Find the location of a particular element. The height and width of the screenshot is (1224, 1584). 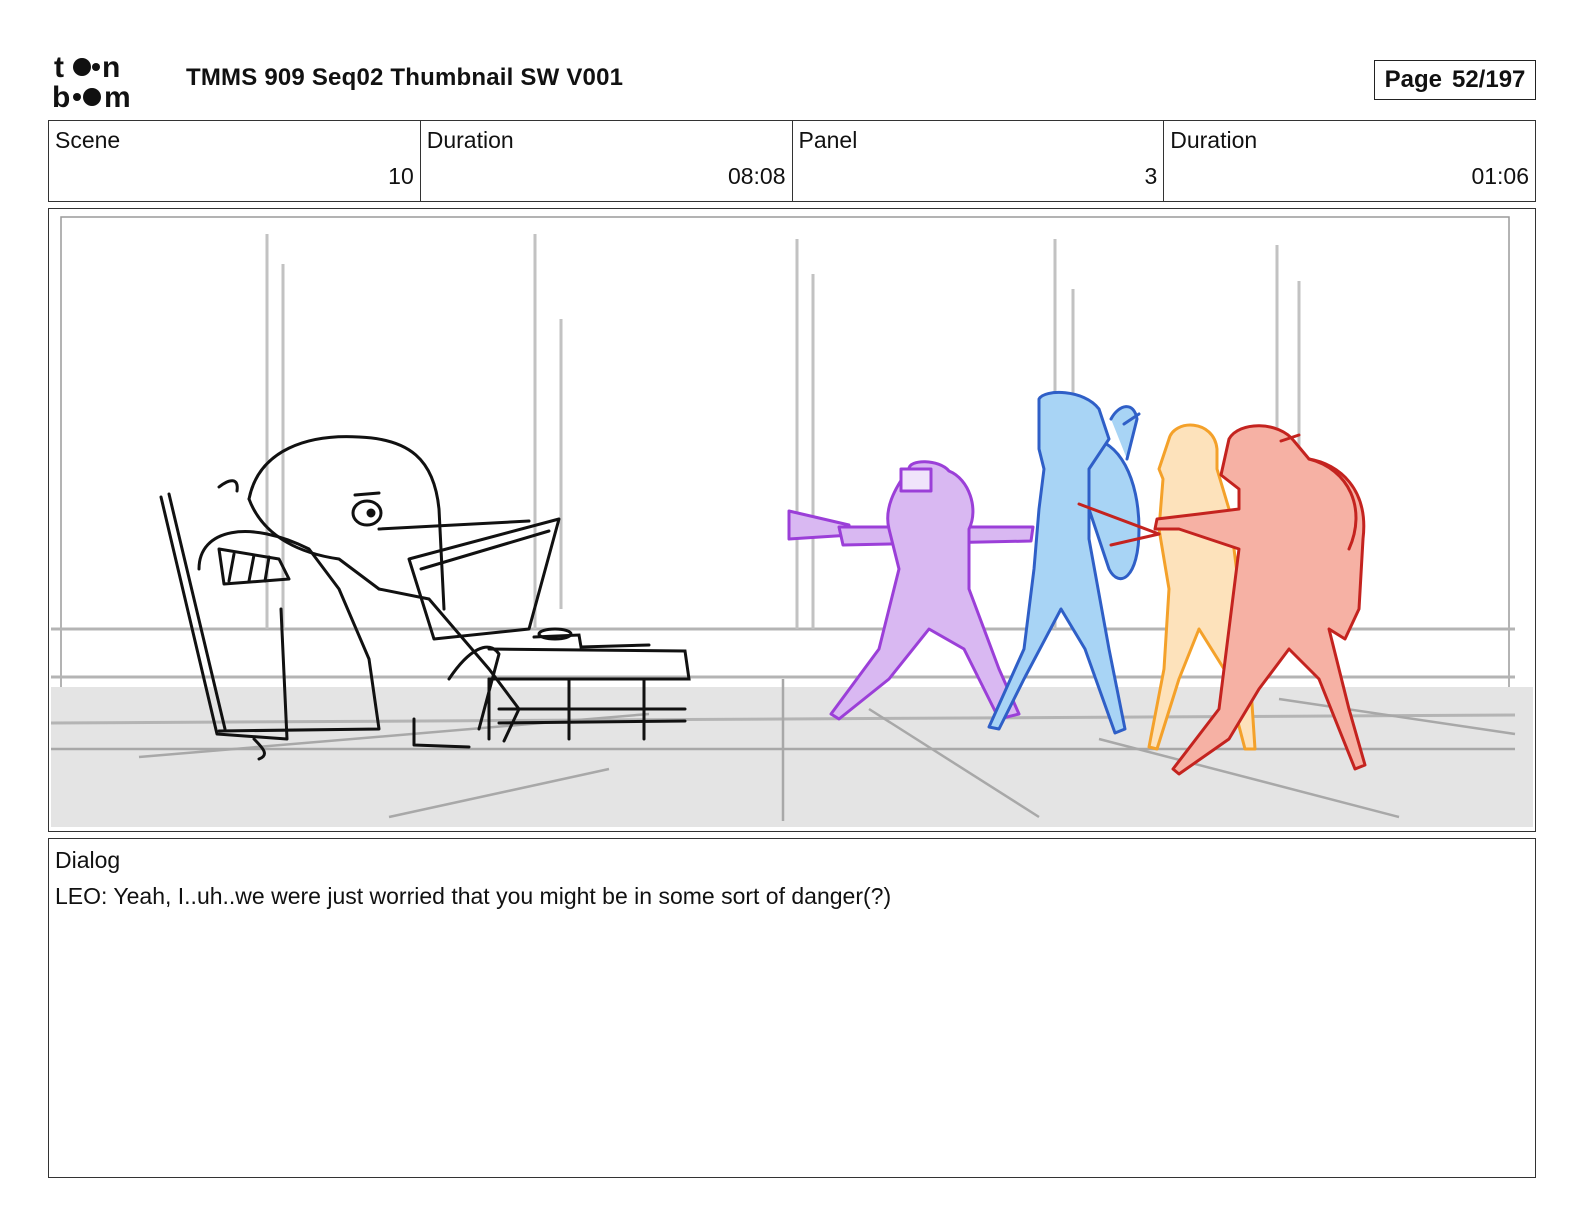

toon-boom-logo: t n b m is located at coordinates (91, 81).